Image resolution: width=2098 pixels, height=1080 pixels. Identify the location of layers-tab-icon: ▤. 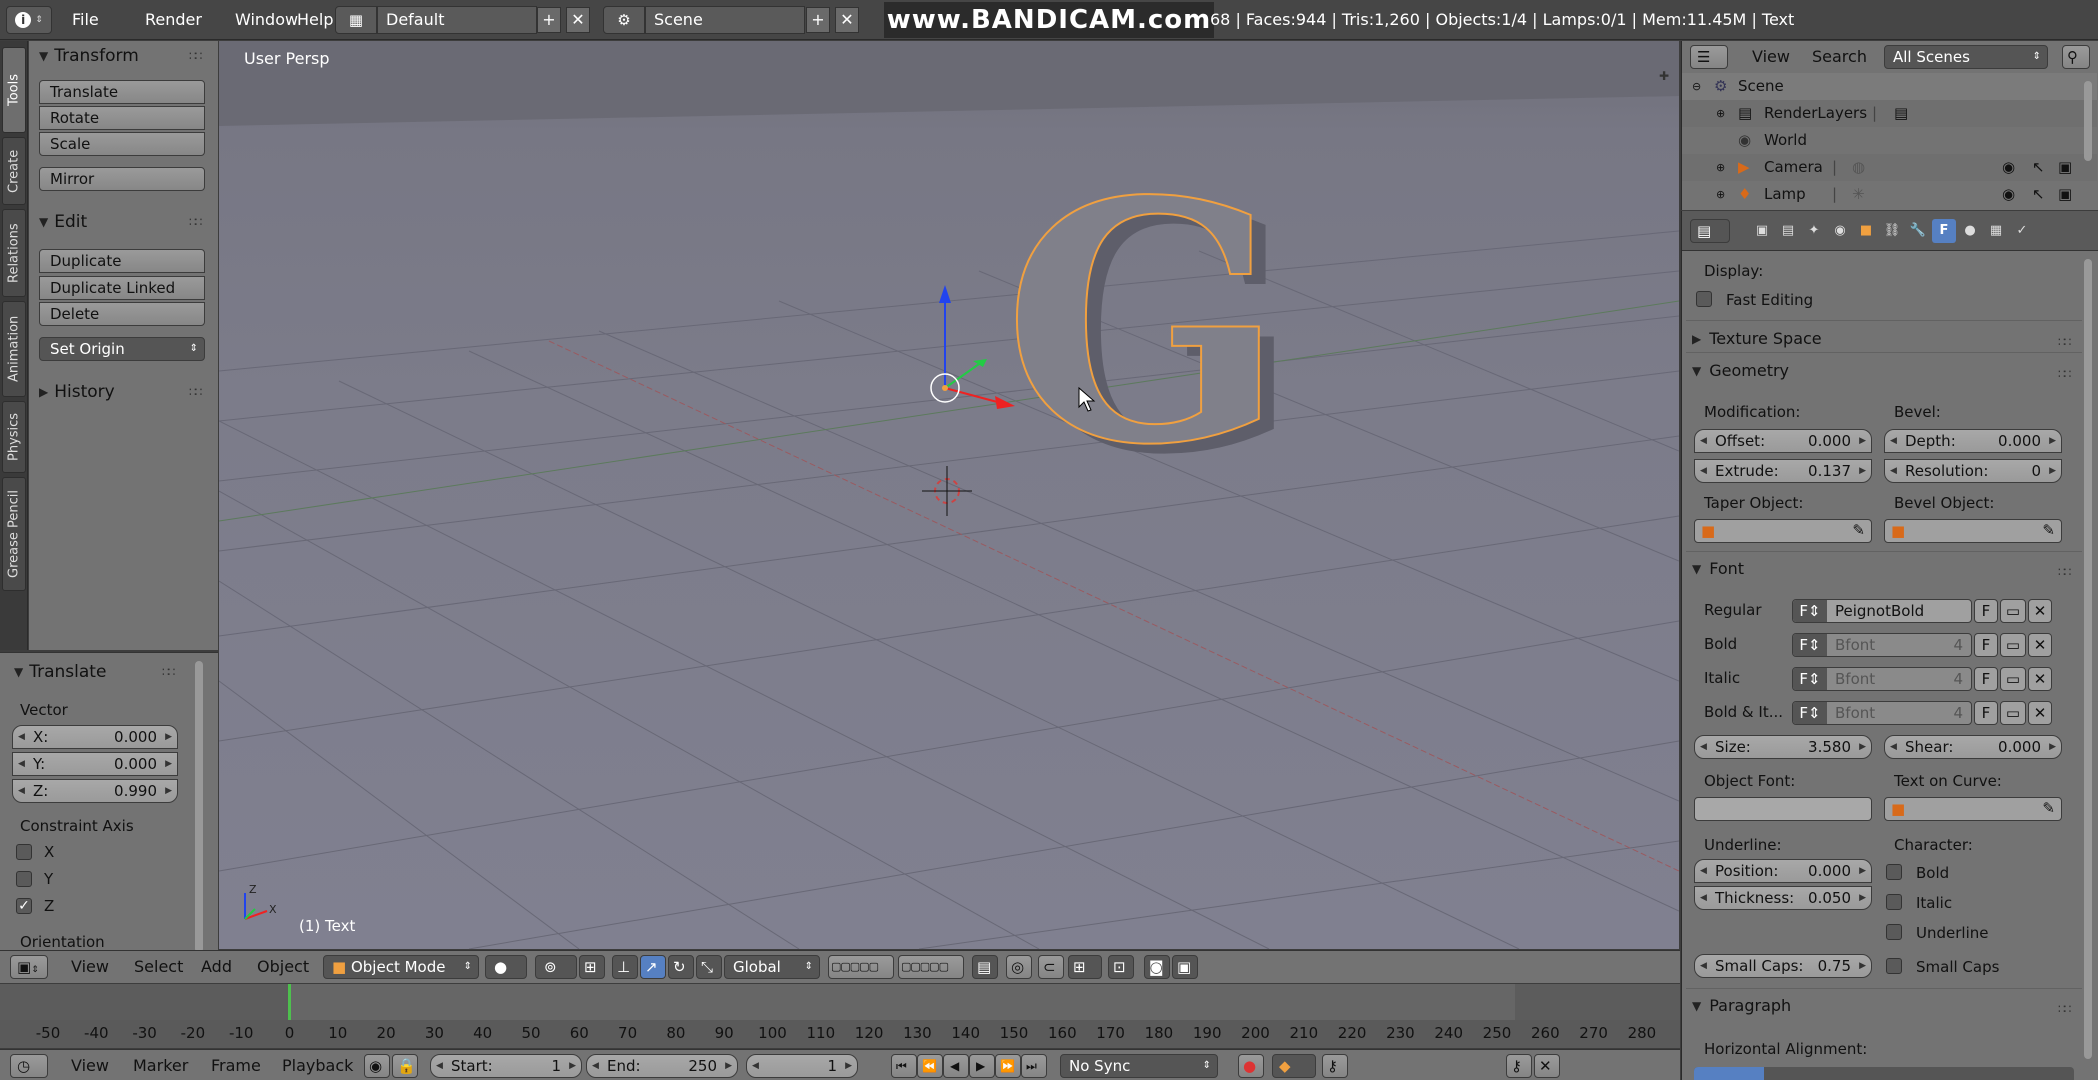
(1788, 231).